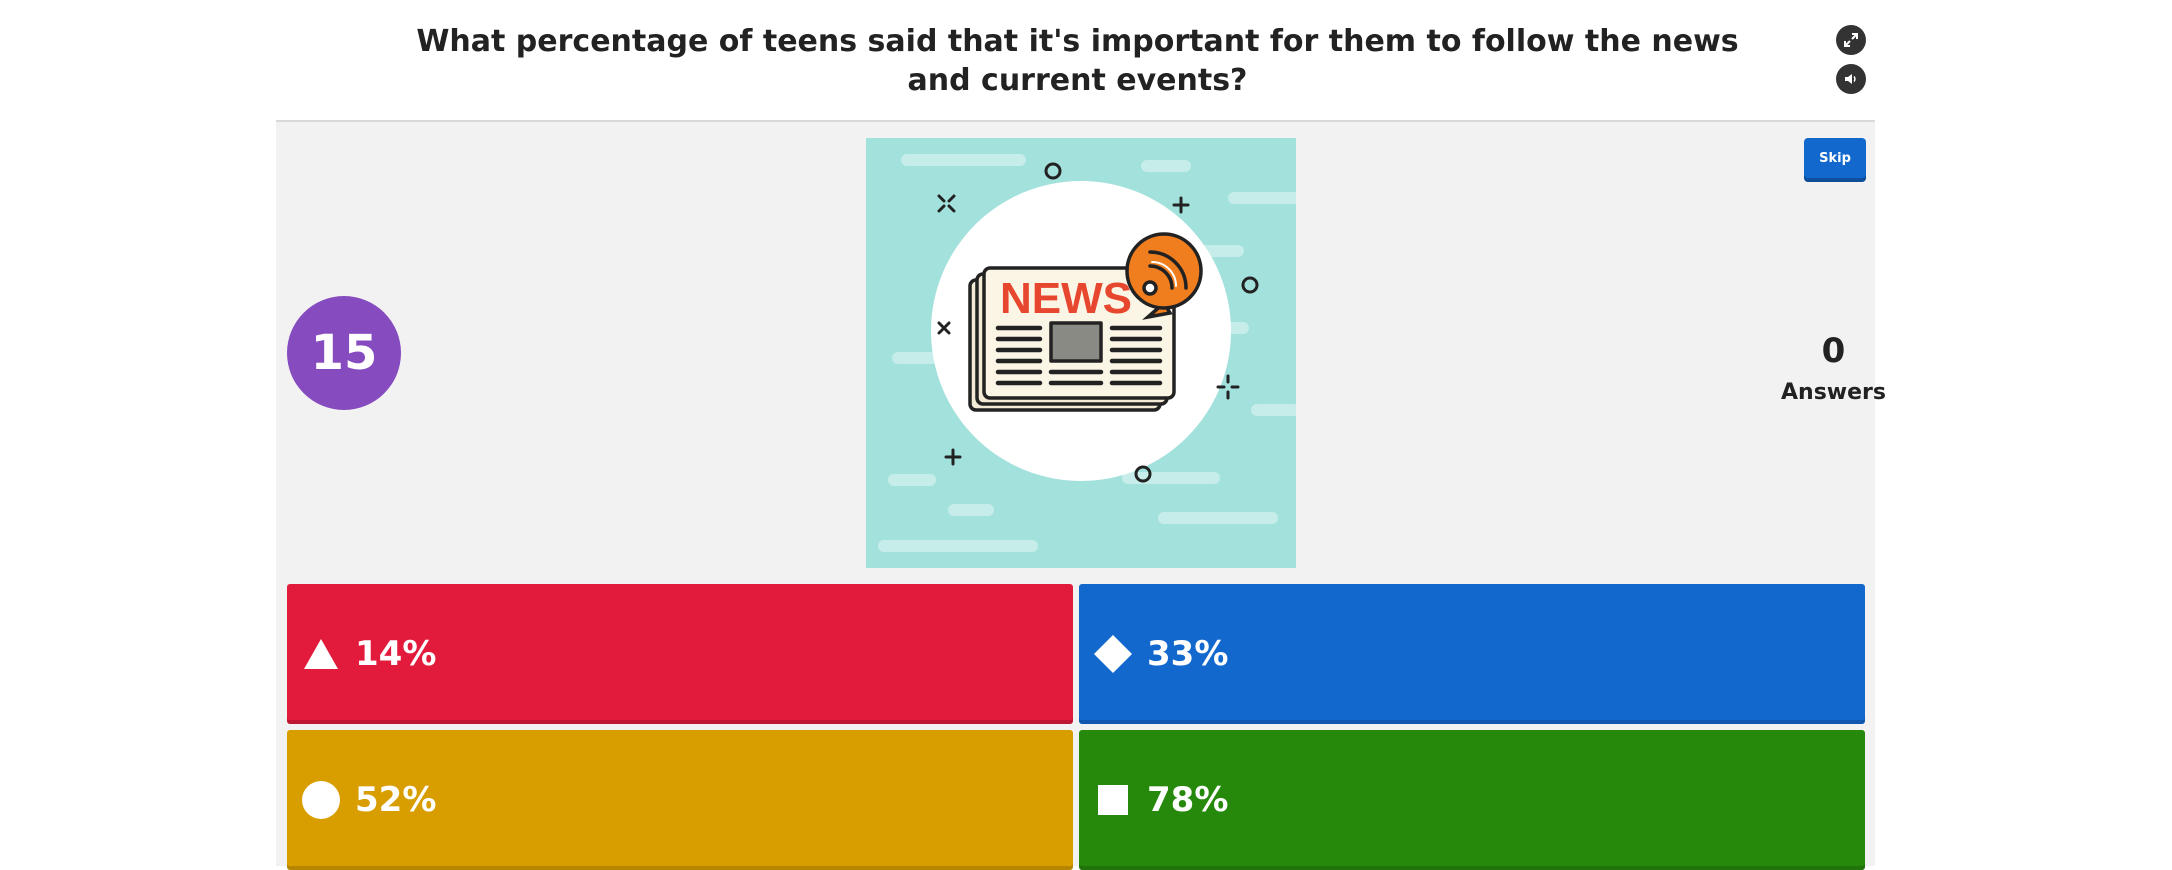  I want to click on sound-button, so click(1851, 79).